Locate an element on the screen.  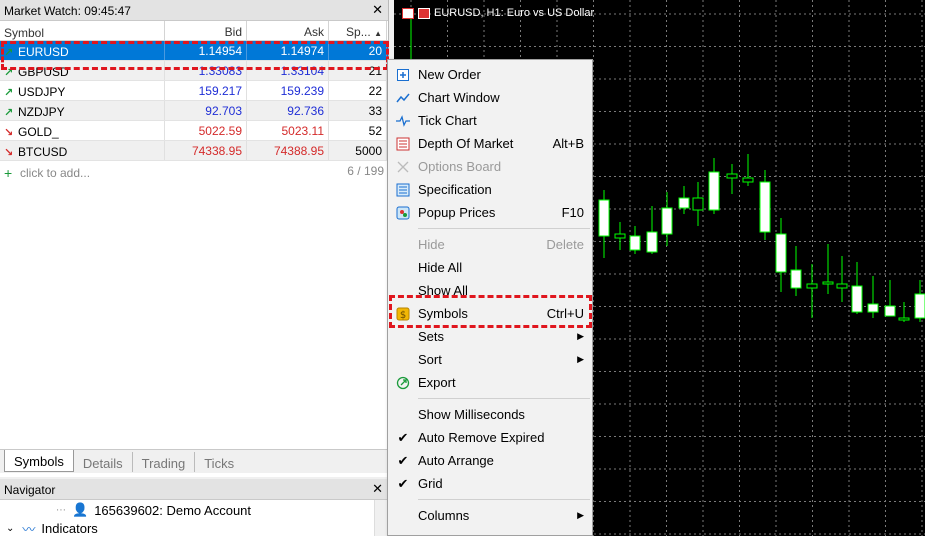
menu-item-label: Symbols is located at coordinates (443, 313).